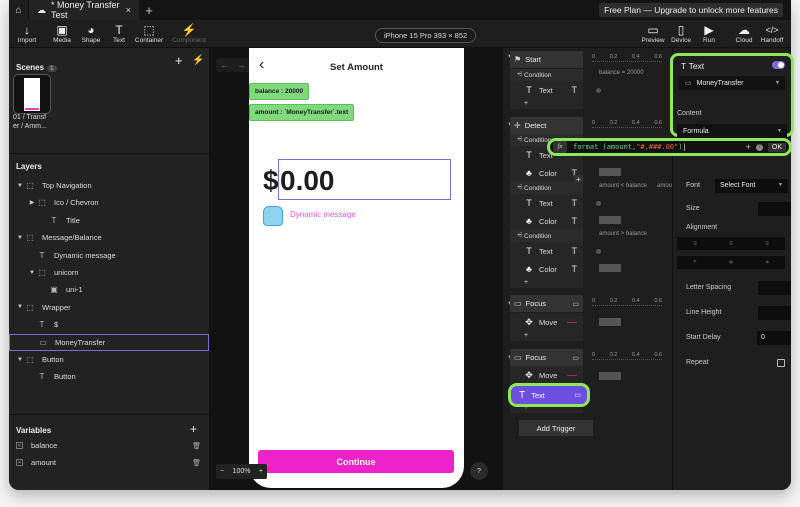 This screenshot has width=800, height=507. What do you see at coordinates (774, 338) in the screenshot?
I see `start-delay-input: 0` at bounding box center [774, 338].